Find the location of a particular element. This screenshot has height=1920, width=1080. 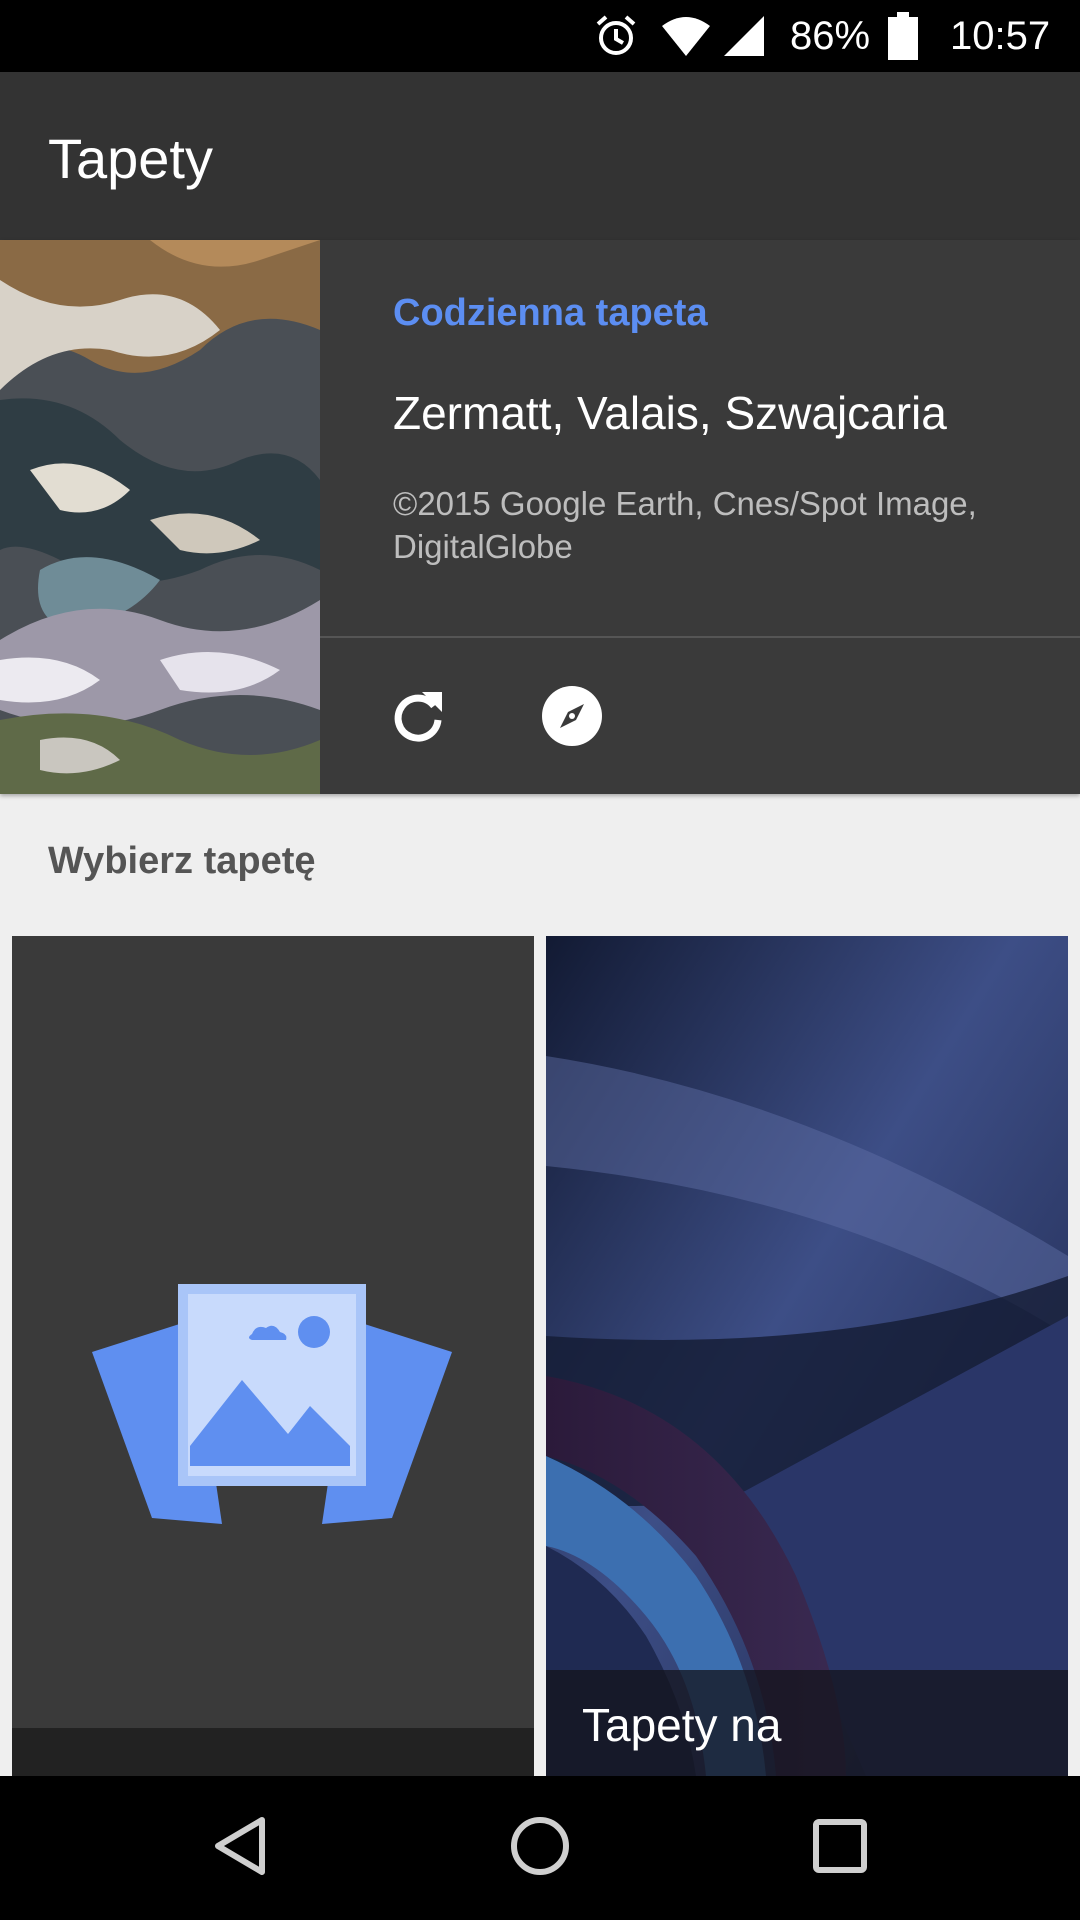

home-icon is located at coordinates (540, 1848).